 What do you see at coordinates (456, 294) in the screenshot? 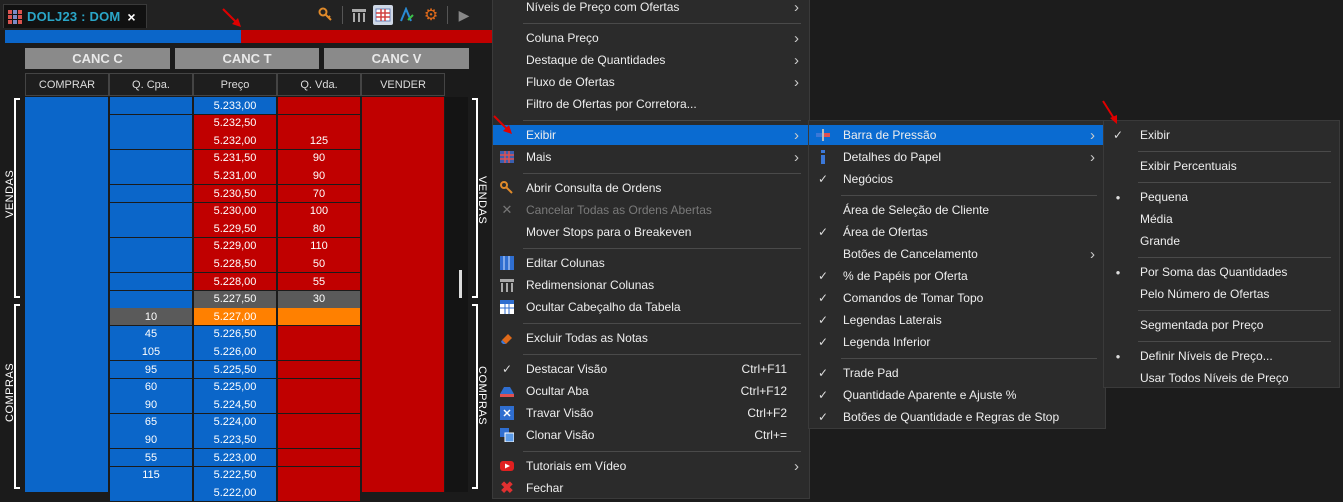
I see `scroll-area` at bounding box center [456, 294].